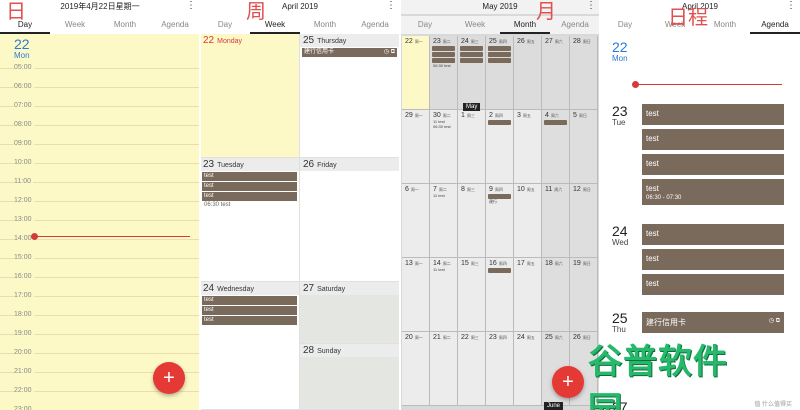  Describe the element at coordinates (500, 73) in the screenshot. I see `month-day-cell: 25 周四` at that location.